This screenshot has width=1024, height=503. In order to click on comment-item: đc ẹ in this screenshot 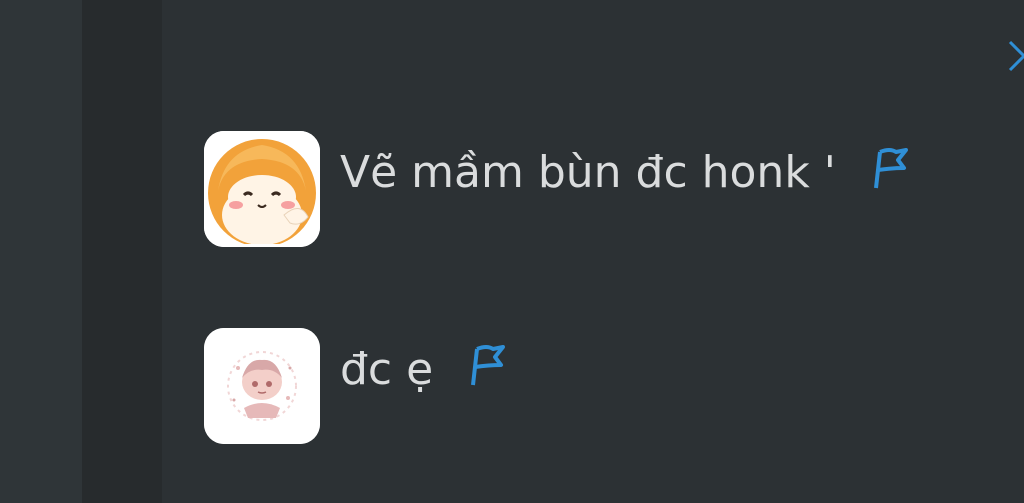, I will do `click(355, 386)`.